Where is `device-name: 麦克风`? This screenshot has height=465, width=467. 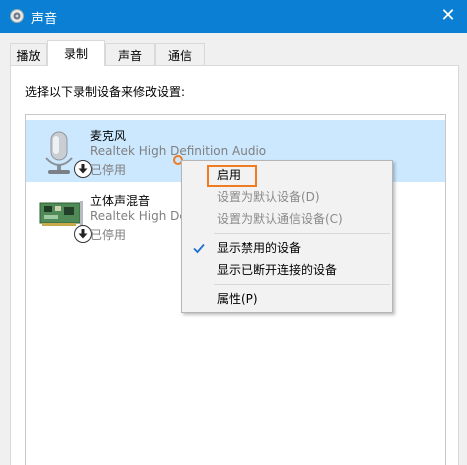 device-name: 麦克风 is located at coordinates (108, 136).